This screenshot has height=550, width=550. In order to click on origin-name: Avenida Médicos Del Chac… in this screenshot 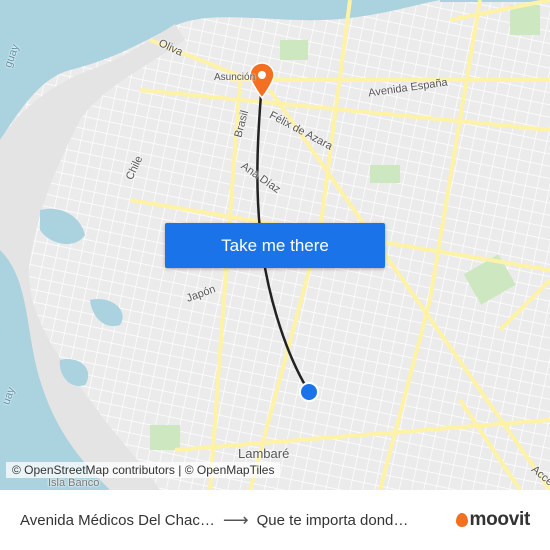, I will do `click(117, 520)`.